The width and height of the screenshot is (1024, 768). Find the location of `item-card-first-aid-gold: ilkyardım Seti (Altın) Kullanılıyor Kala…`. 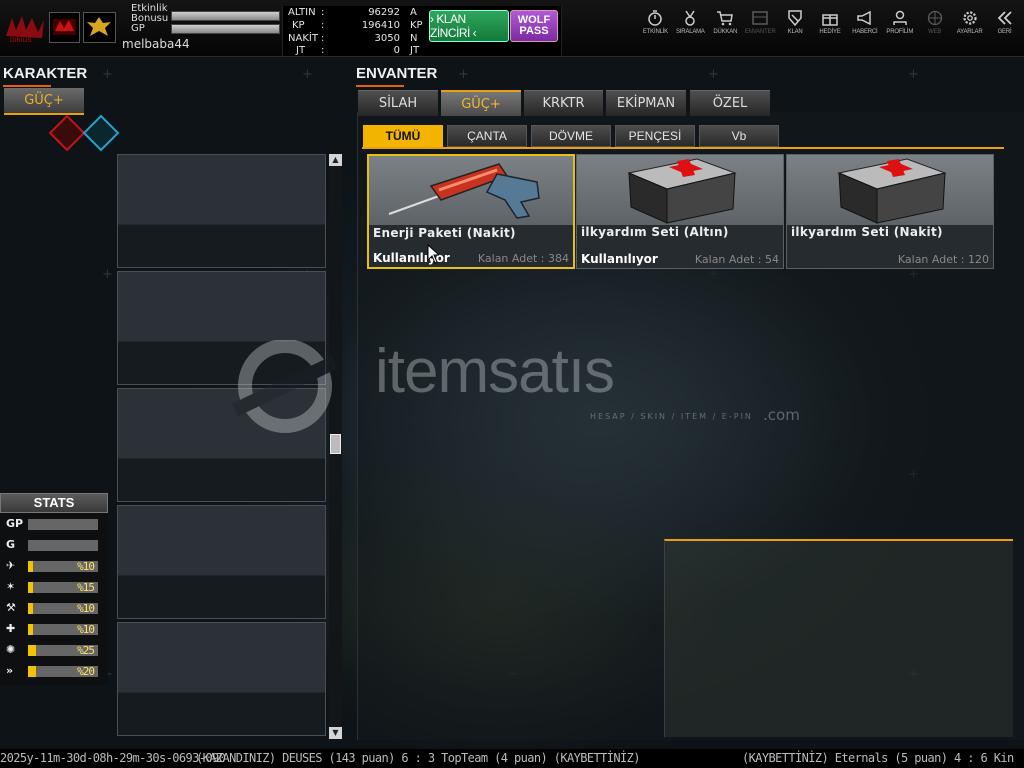

item-card-first-aid-gold: ilkyardım Seti (Altın) Kullanılıyor Kala… is located at coordinates (680, 211).